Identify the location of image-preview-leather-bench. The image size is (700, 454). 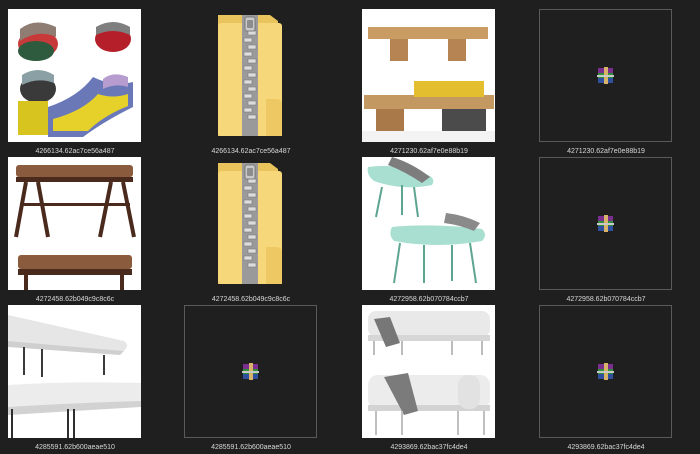
(74, 223).